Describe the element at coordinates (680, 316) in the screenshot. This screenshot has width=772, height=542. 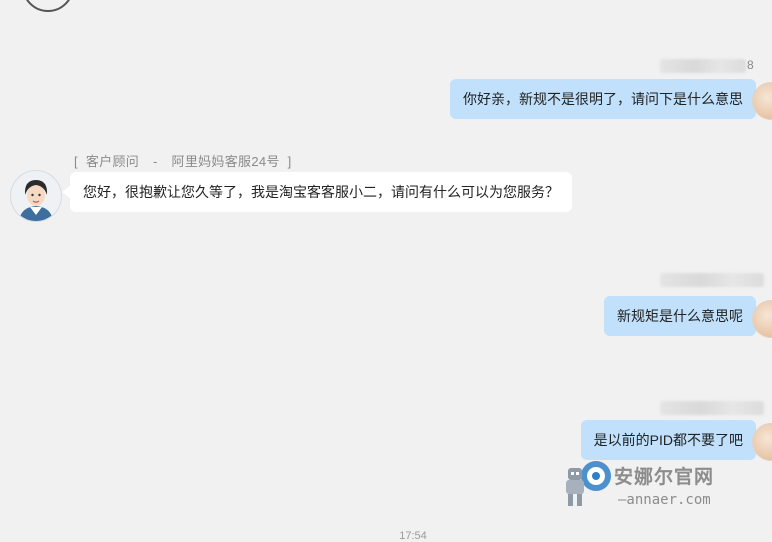
I see `message-text: 新规矩是什么意思呢` at that location.